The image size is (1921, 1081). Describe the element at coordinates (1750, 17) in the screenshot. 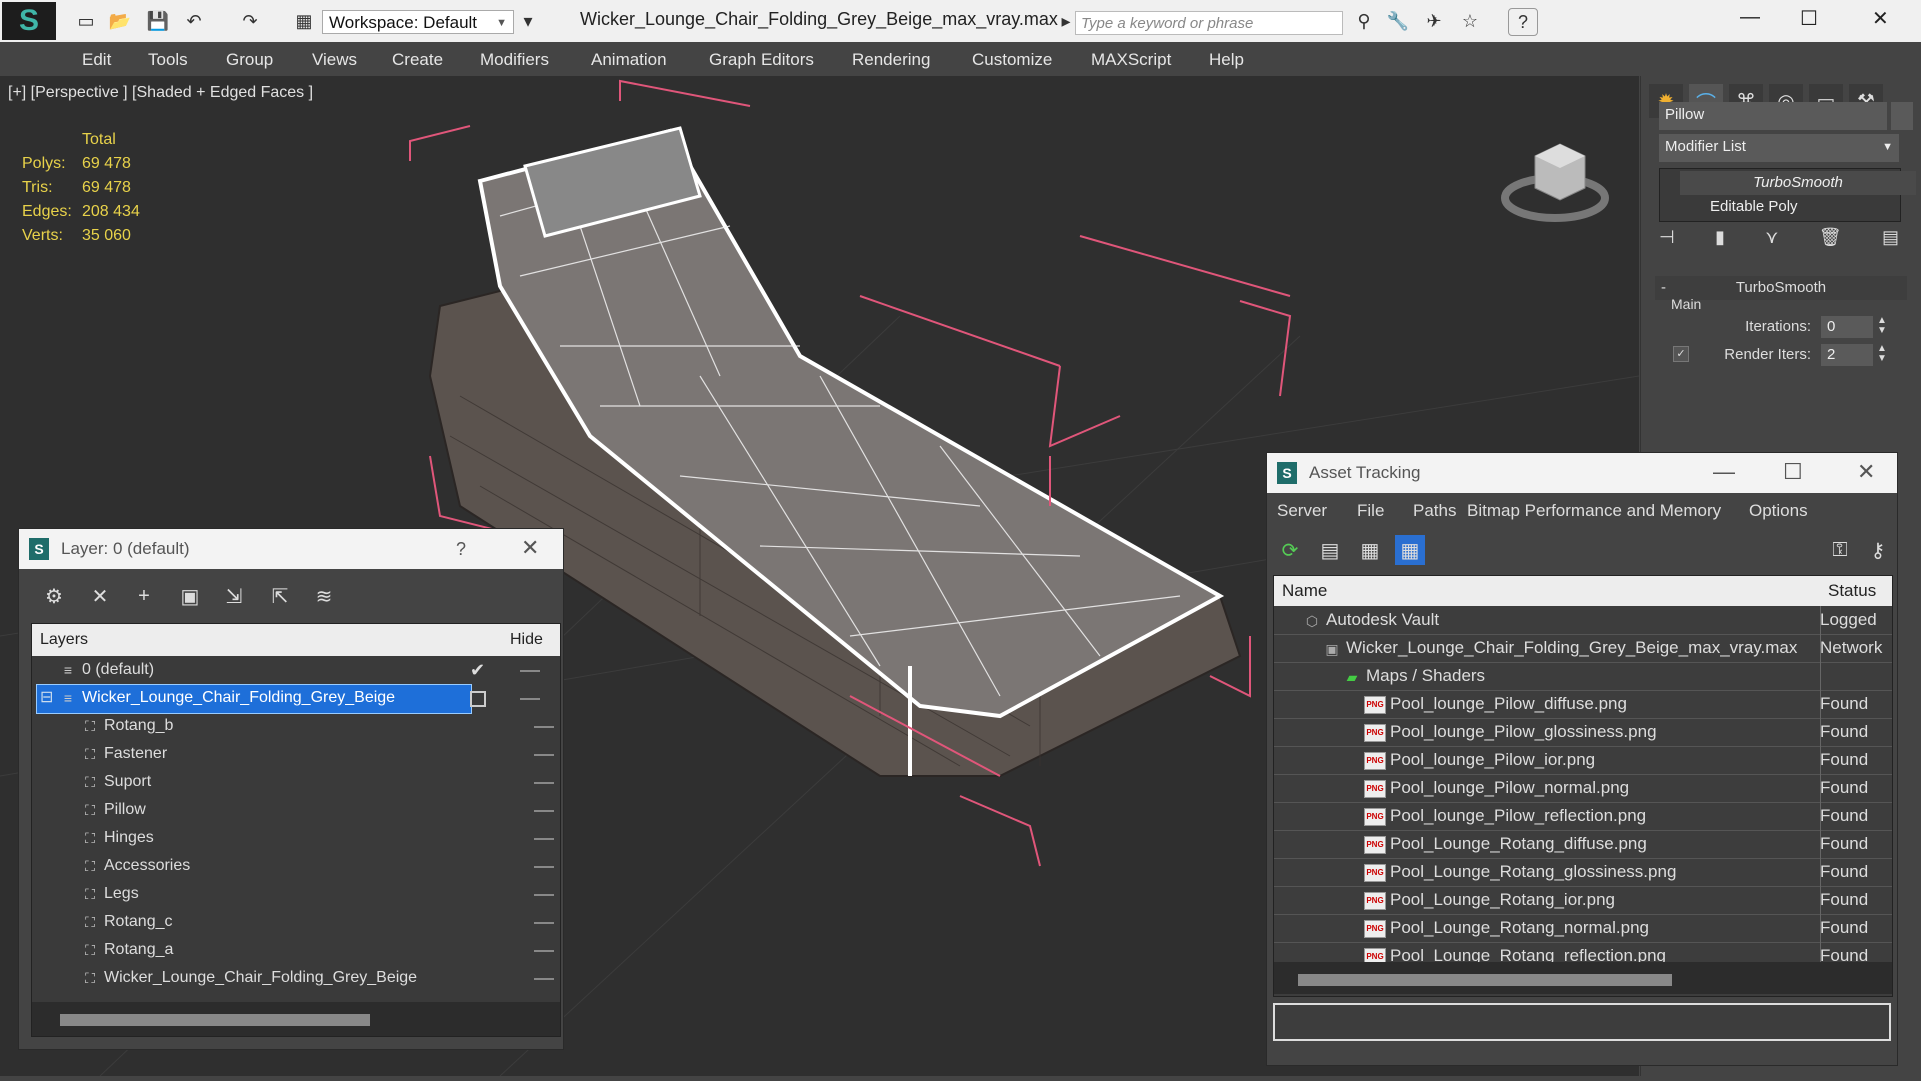

I see `minimize-icon: —` at that location.